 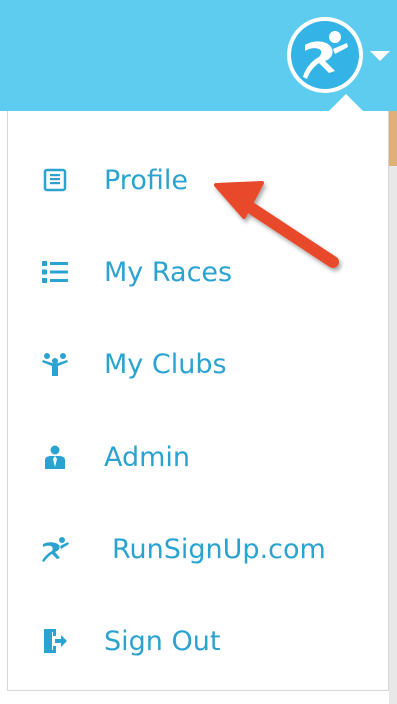 I want to click on dropdown-pointer, so click(x=346, y=103).